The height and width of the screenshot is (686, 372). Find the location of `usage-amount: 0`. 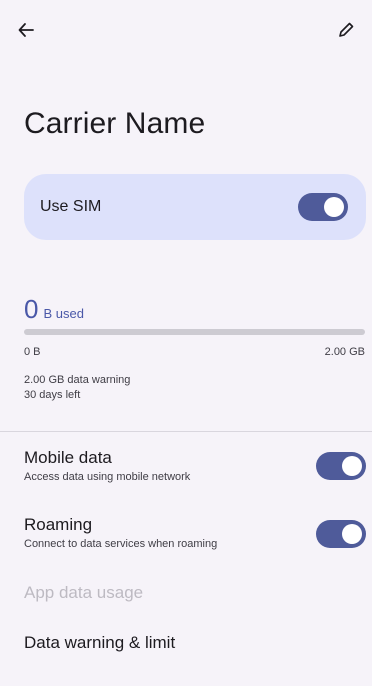

usage-amount: 0 is located at coordinates (31, 309).